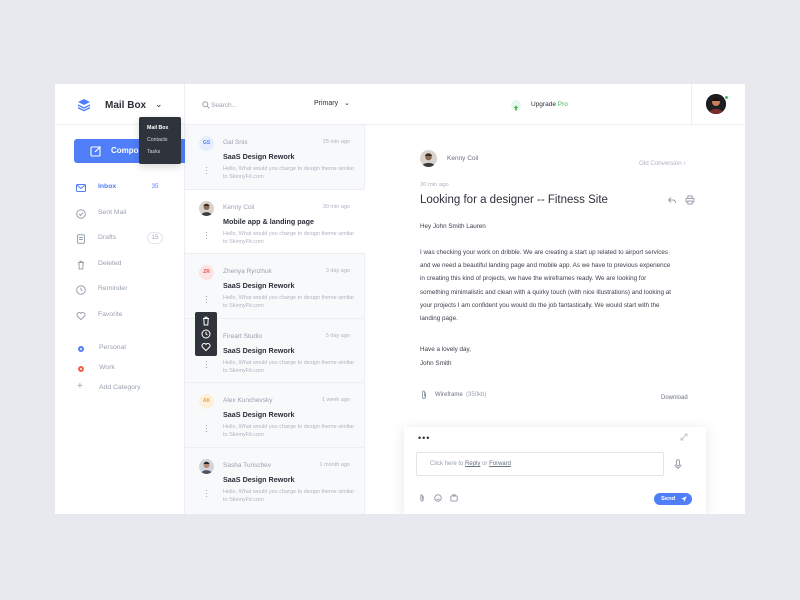 The image size is (800, 600). I want to click on mail-subject: Mobile app & landing page, so click(269, 221).